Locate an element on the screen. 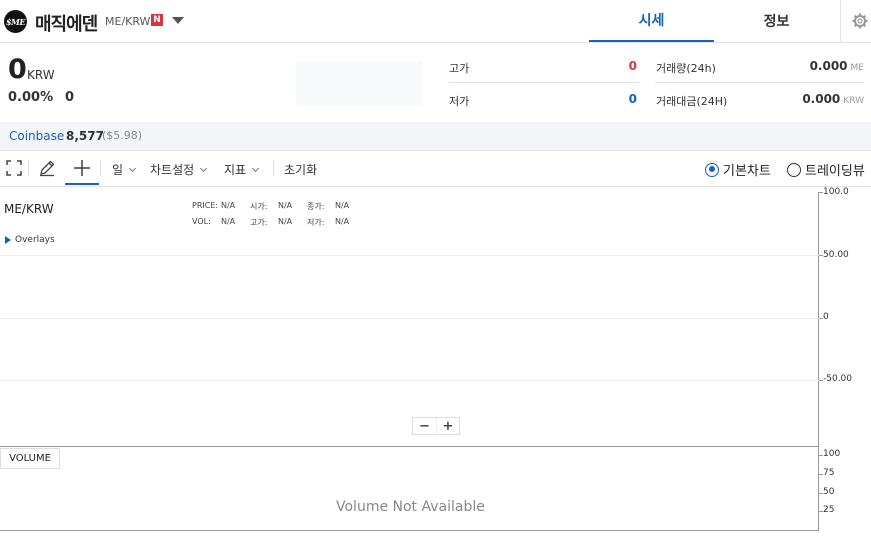  zoom-controls: − + is located at coordinates (436, 426).